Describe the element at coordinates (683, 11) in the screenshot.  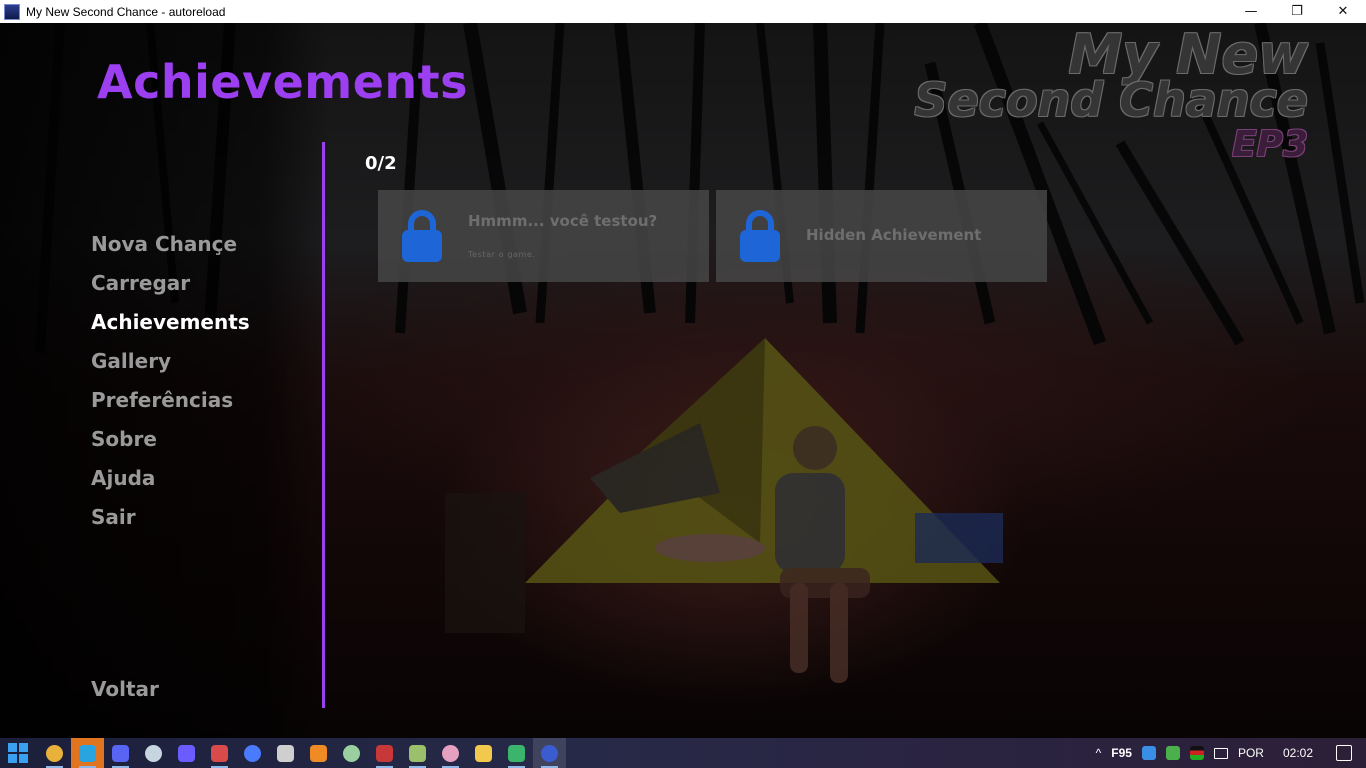
I see `title-bar: My New Second Chance - autoreload — ❐ ✕` at that location.